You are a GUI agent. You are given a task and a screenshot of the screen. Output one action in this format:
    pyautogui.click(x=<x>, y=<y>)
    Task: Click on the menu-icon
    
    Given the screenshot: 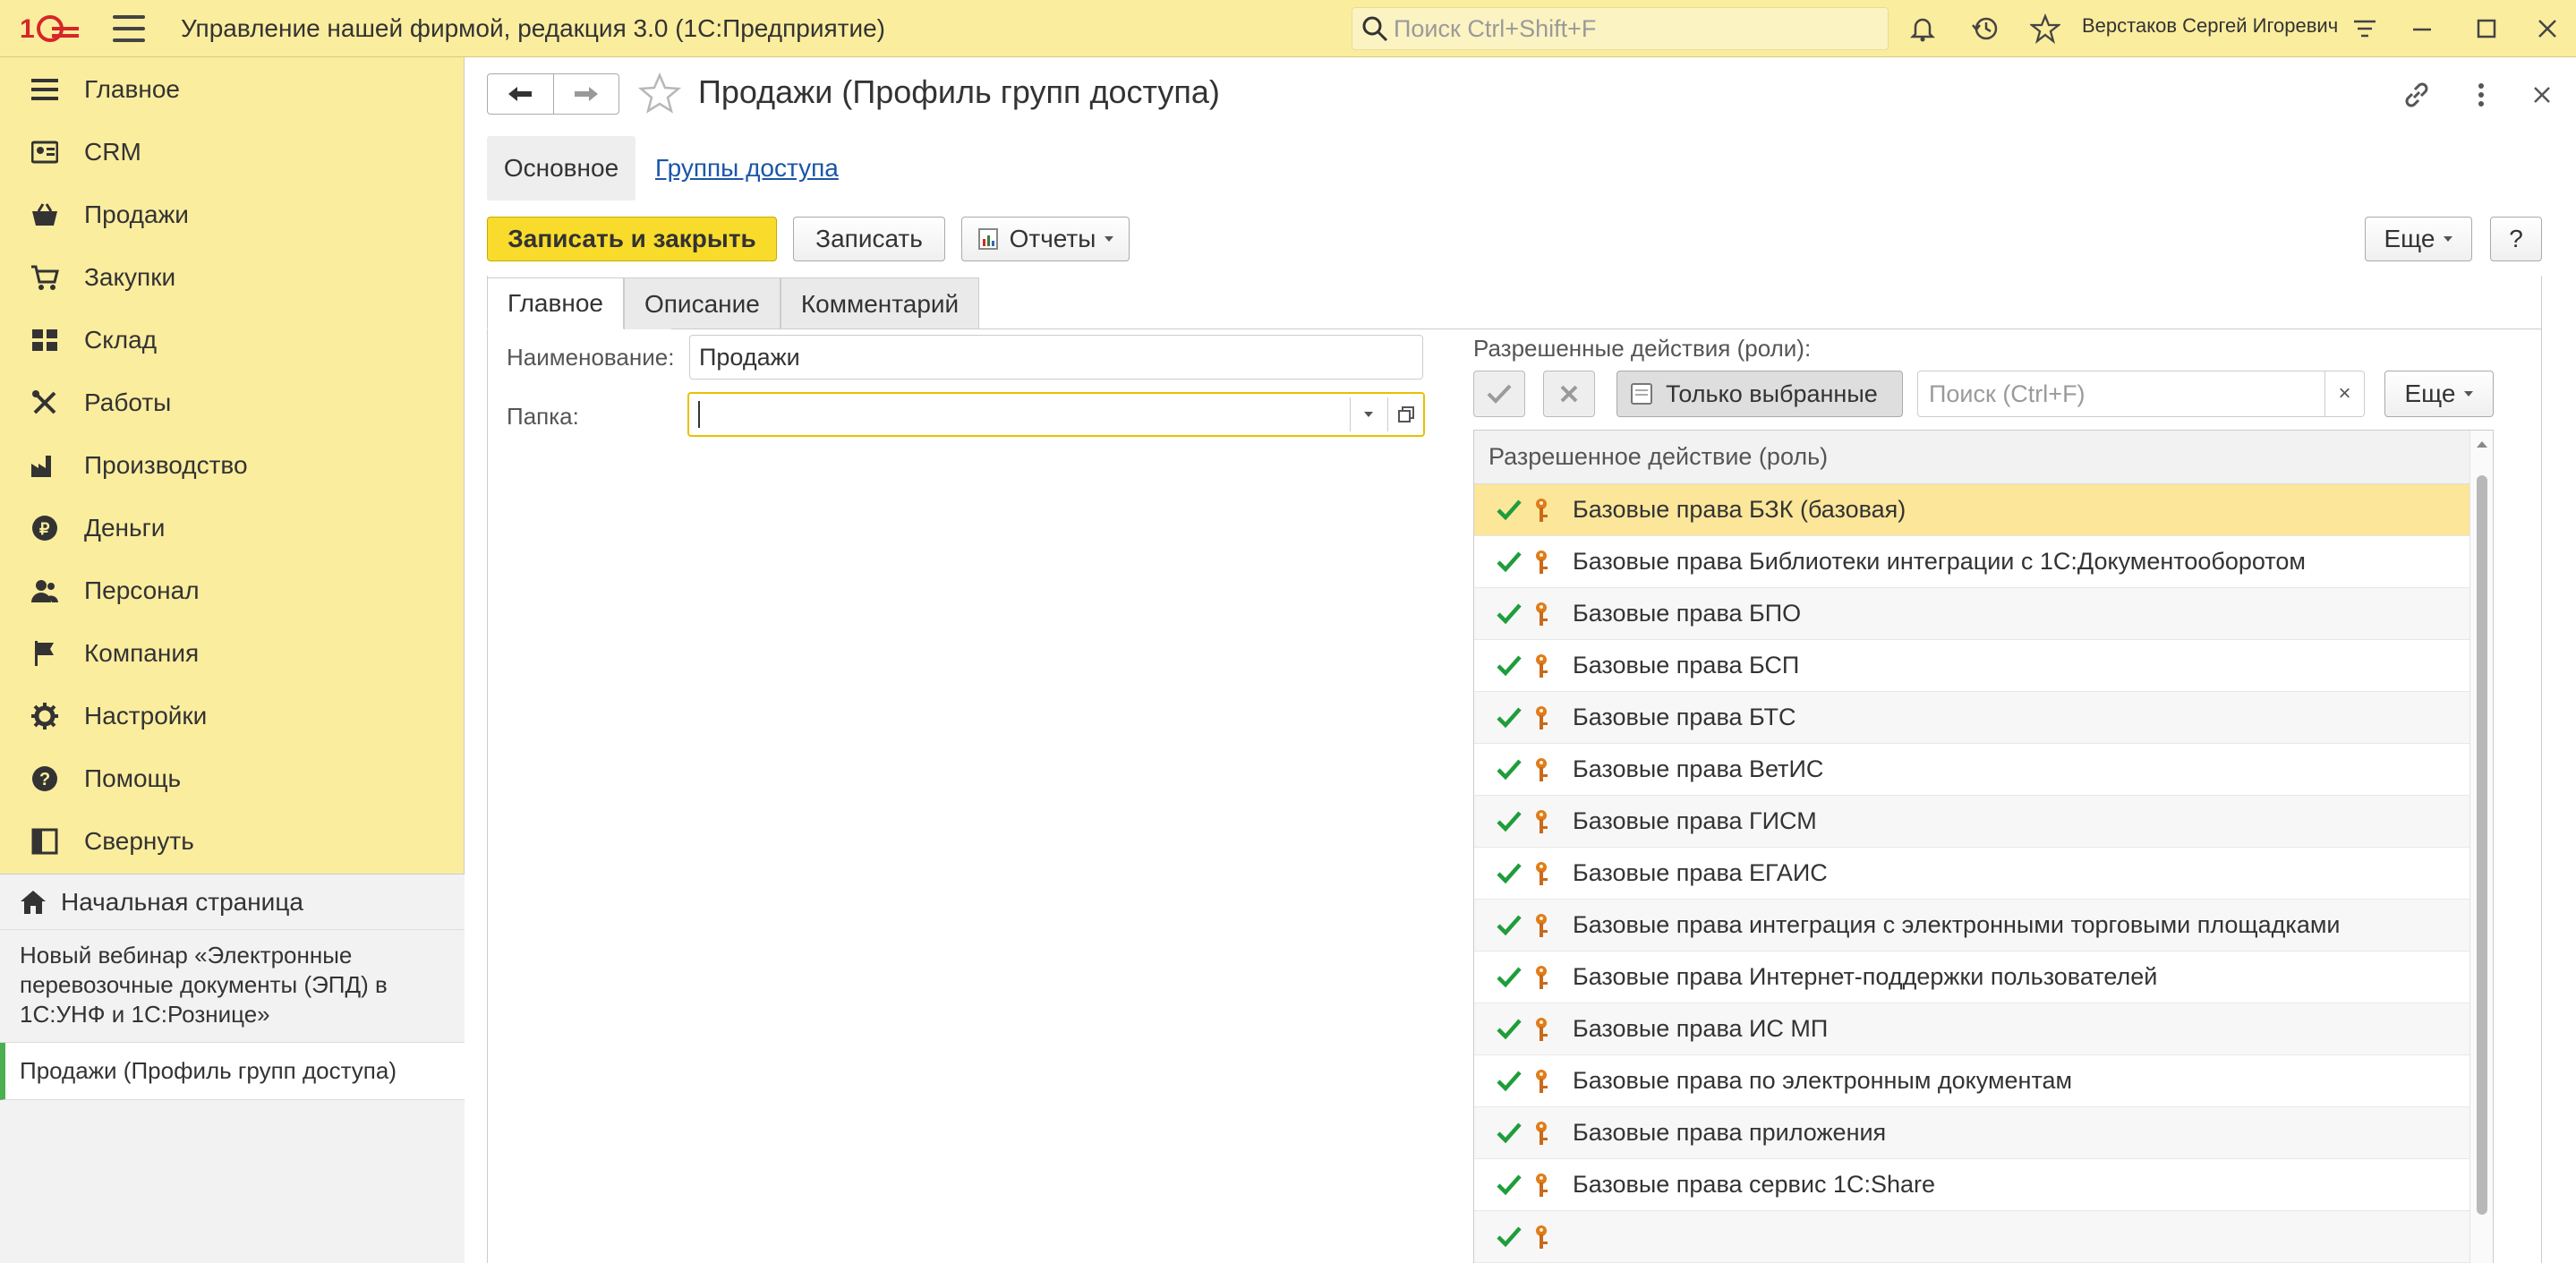 What is the action you would take?
    pyautogui.click(x=129, y=28)
    